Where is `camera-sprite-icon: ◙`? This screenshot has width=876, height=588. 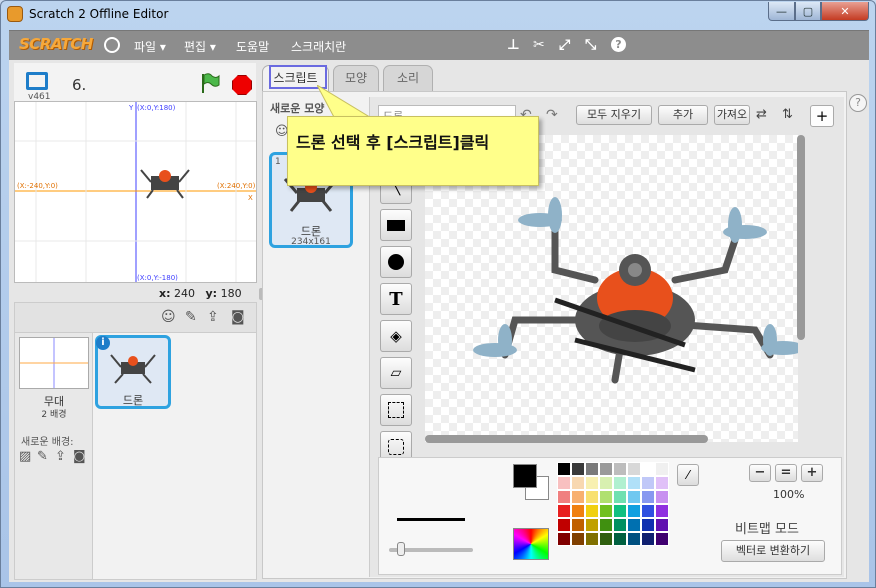
camera-sprite-icon: ◙ is located at coordinates (238, 317).